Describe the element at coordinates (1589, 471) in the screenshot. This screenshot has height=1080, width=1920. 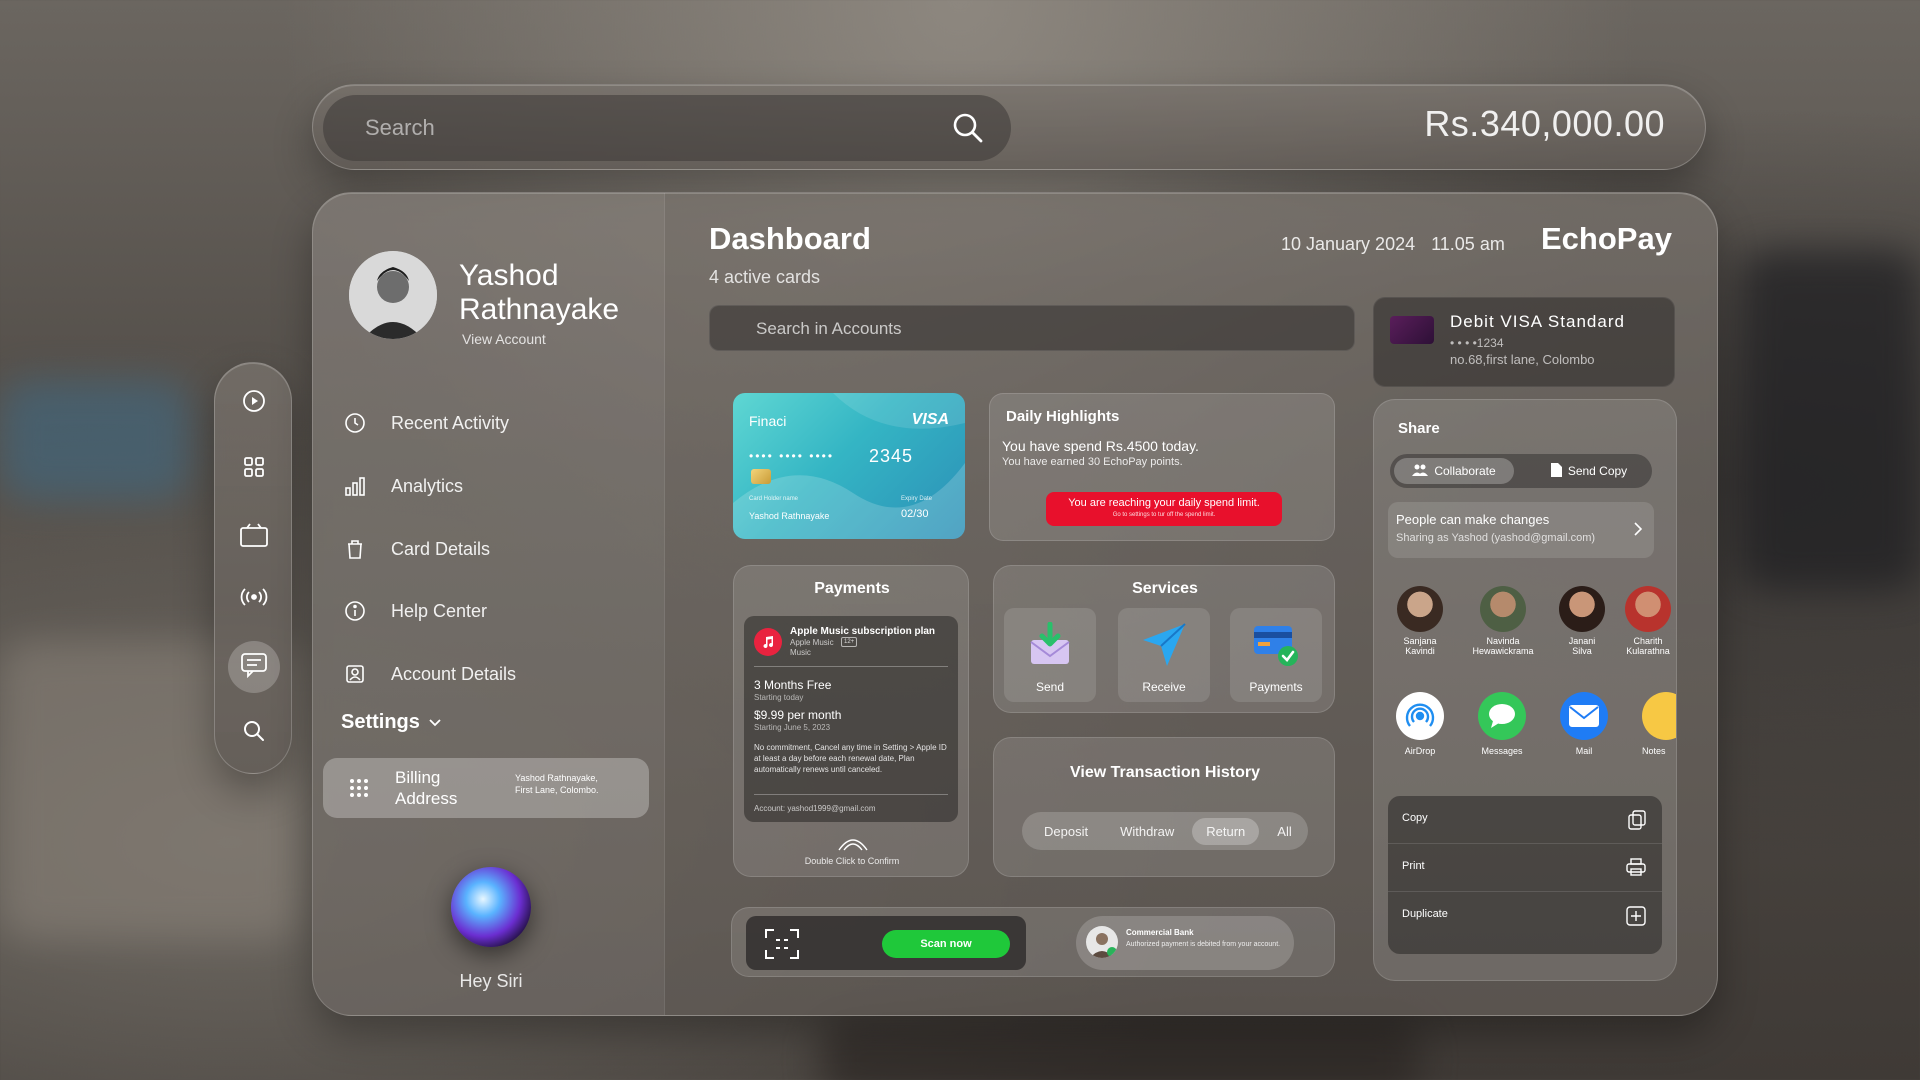
I see `send-copy-button: Send Copy` at that location.